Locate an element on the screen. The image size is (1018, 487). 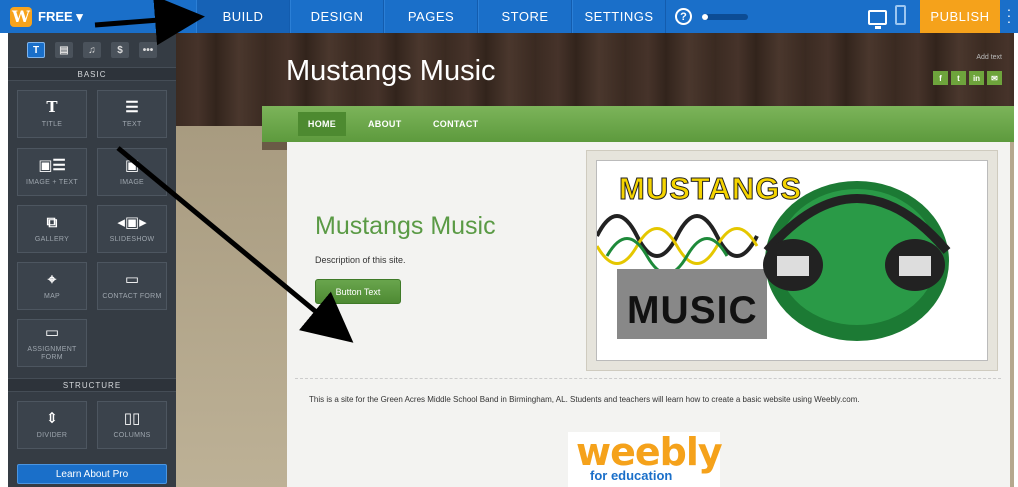
main-tabs: BUILD DESIGN PAGES STORE SETTINGS is located at coordinates (431, 16).